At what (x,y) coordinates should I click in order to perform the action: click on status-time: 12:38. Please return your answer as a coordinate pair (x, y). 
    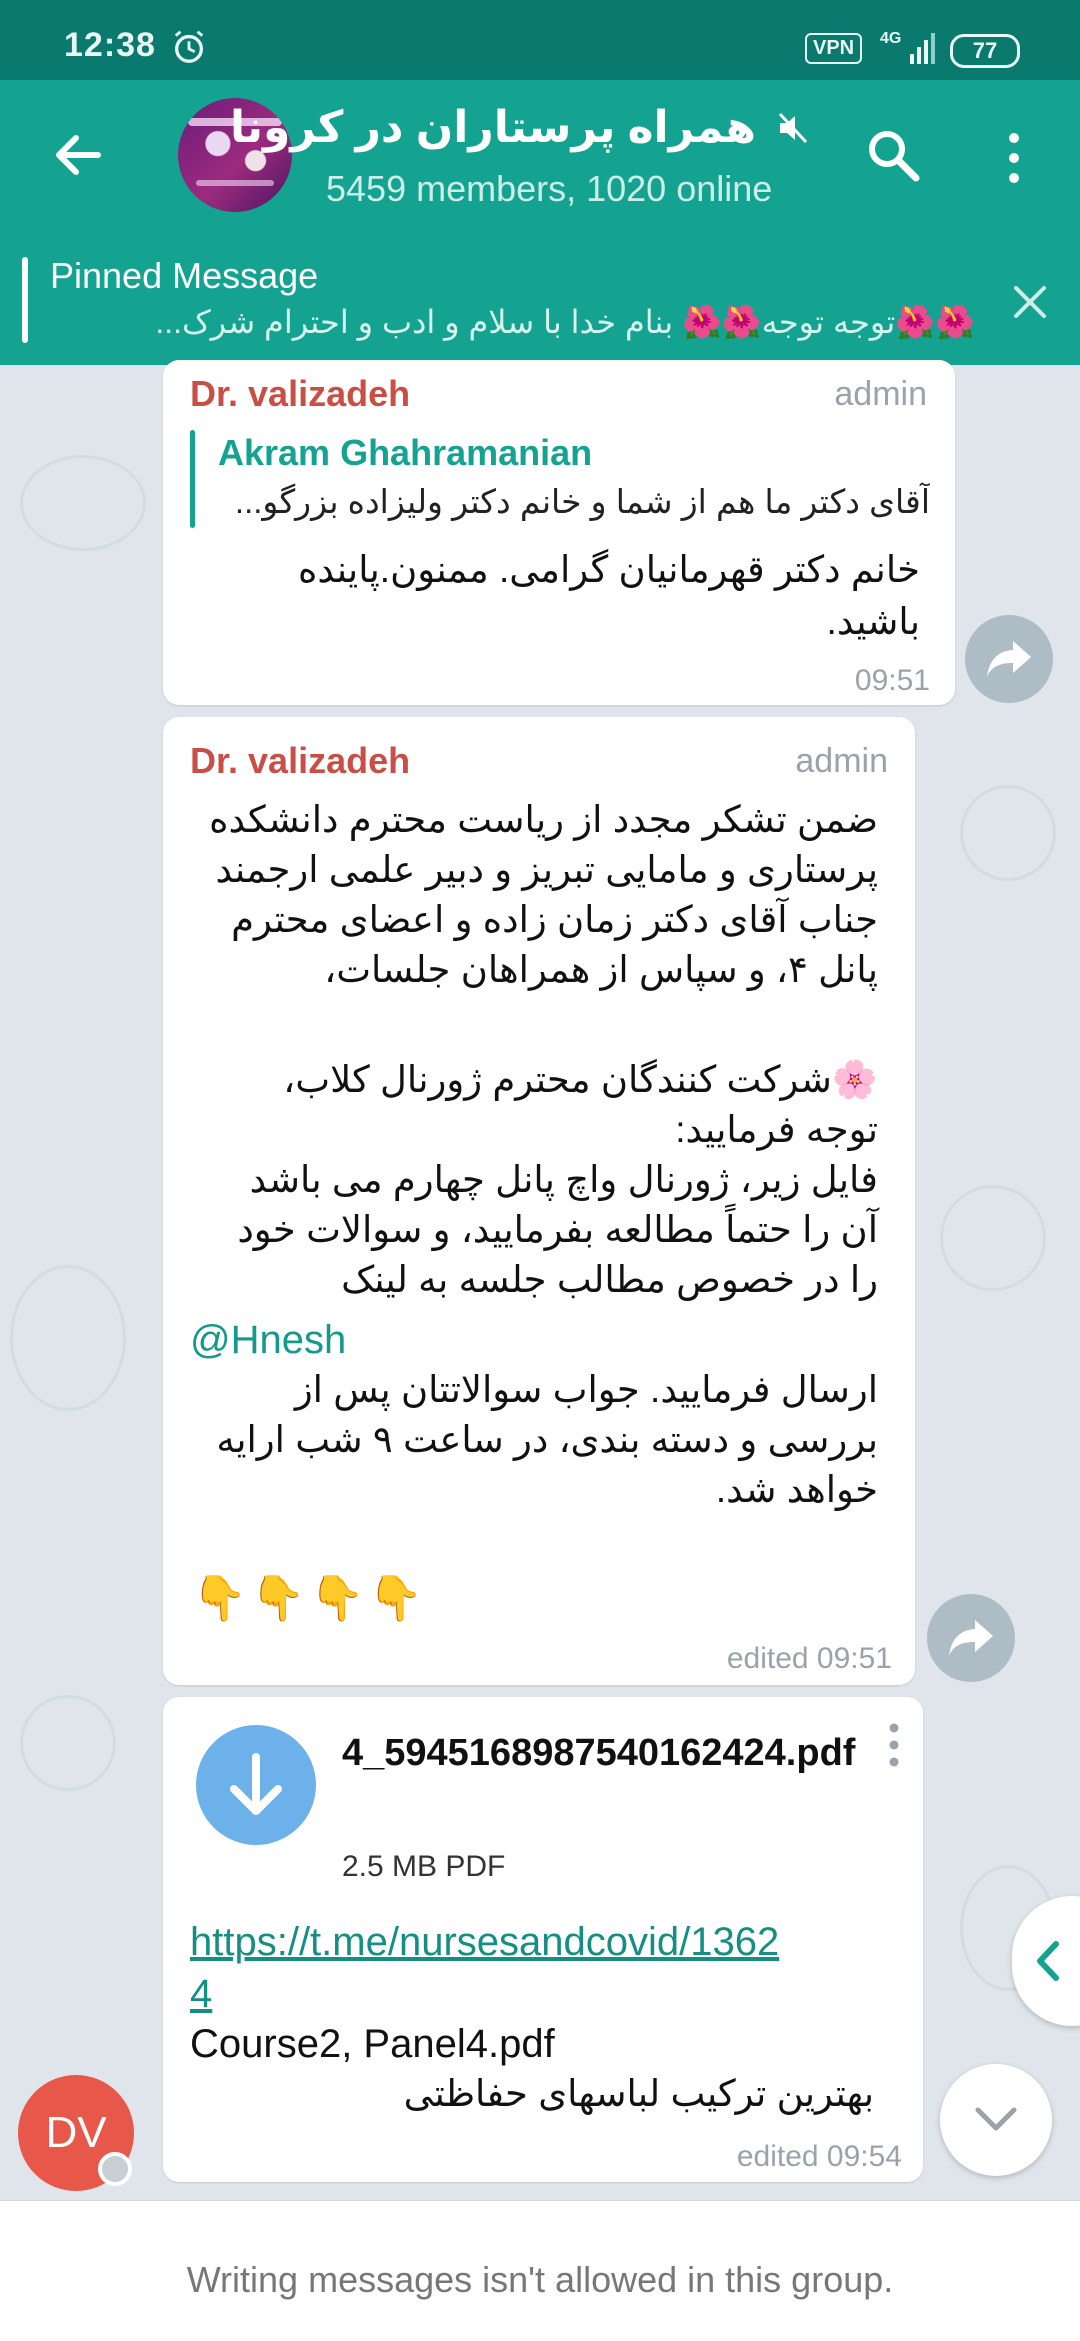
    Looking at the image, I should click on (110, 45).